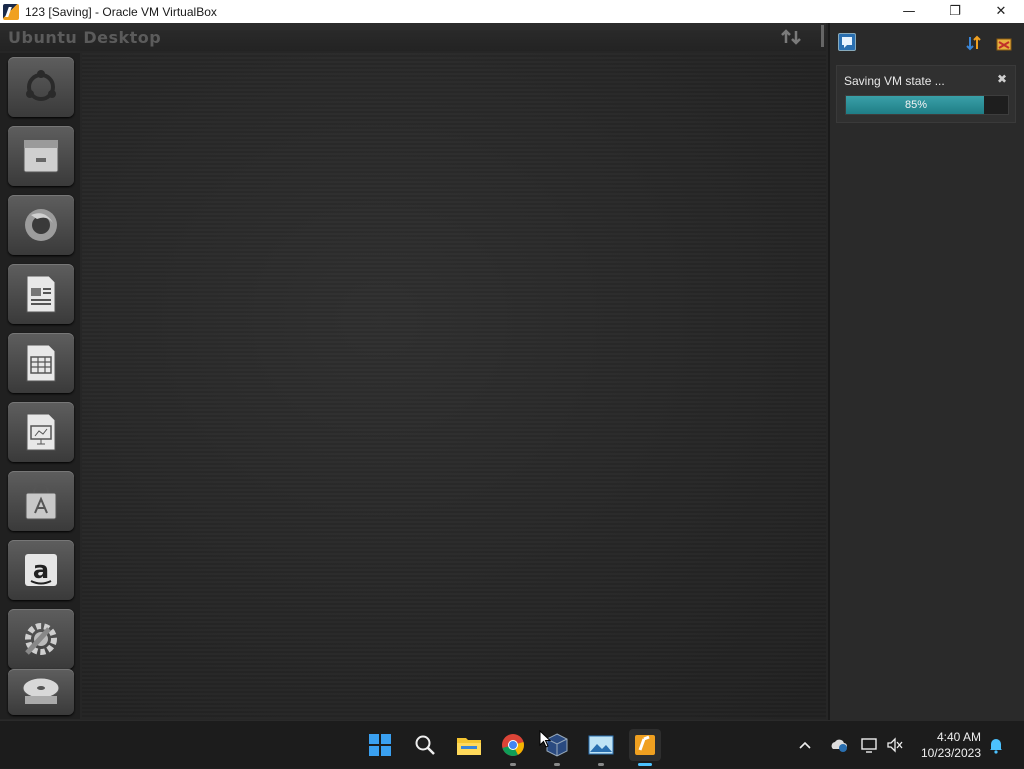 Image resolution: width=1024 pixels, height=769 pixels. I want to click on libreoffice-impress-icon, so click(41, 432).